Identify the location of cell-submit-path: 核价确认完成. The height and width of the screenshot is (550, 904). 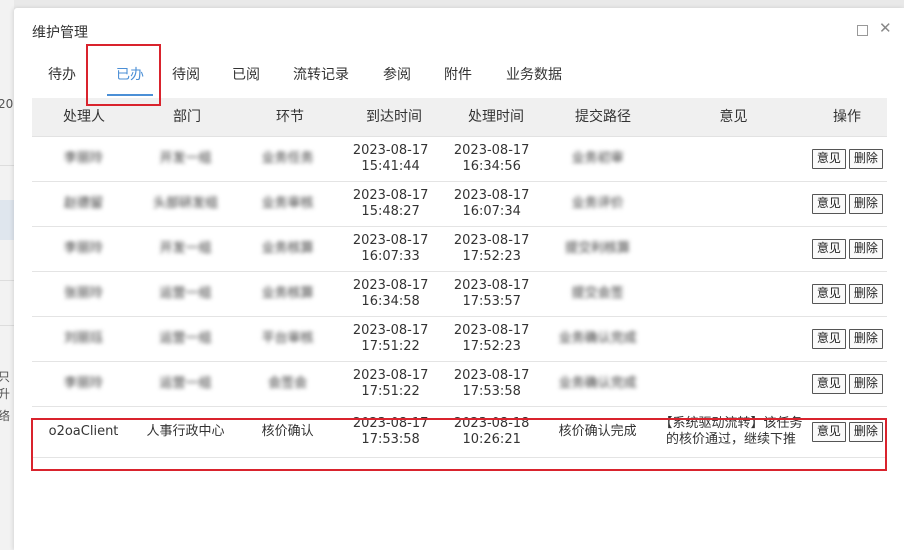
(597, 431).